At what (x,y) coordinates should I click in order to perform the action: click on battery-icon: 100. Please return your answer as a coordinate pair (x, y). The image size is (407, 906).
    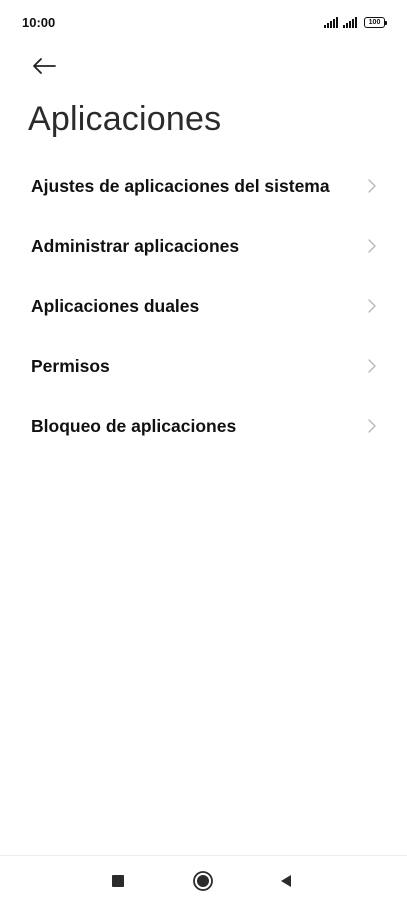
    Looking at the image, I should click on (375, 22).